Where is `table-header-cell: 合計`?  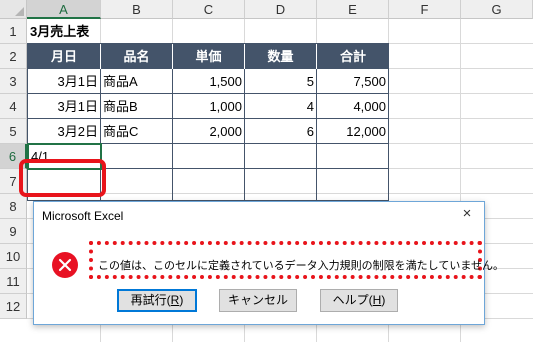
table-header-cell: 合計 is located at coordinates (353, 56).